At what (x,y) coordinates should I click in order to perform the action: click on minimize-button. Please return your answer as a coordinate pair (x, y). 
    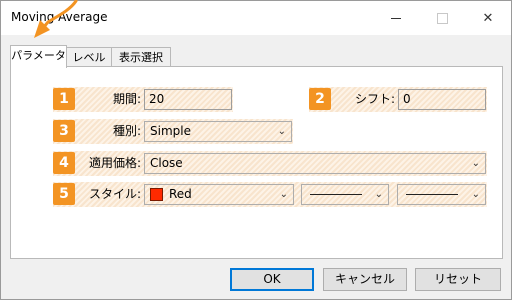
    Looking at the image, I should click on (396, 18).